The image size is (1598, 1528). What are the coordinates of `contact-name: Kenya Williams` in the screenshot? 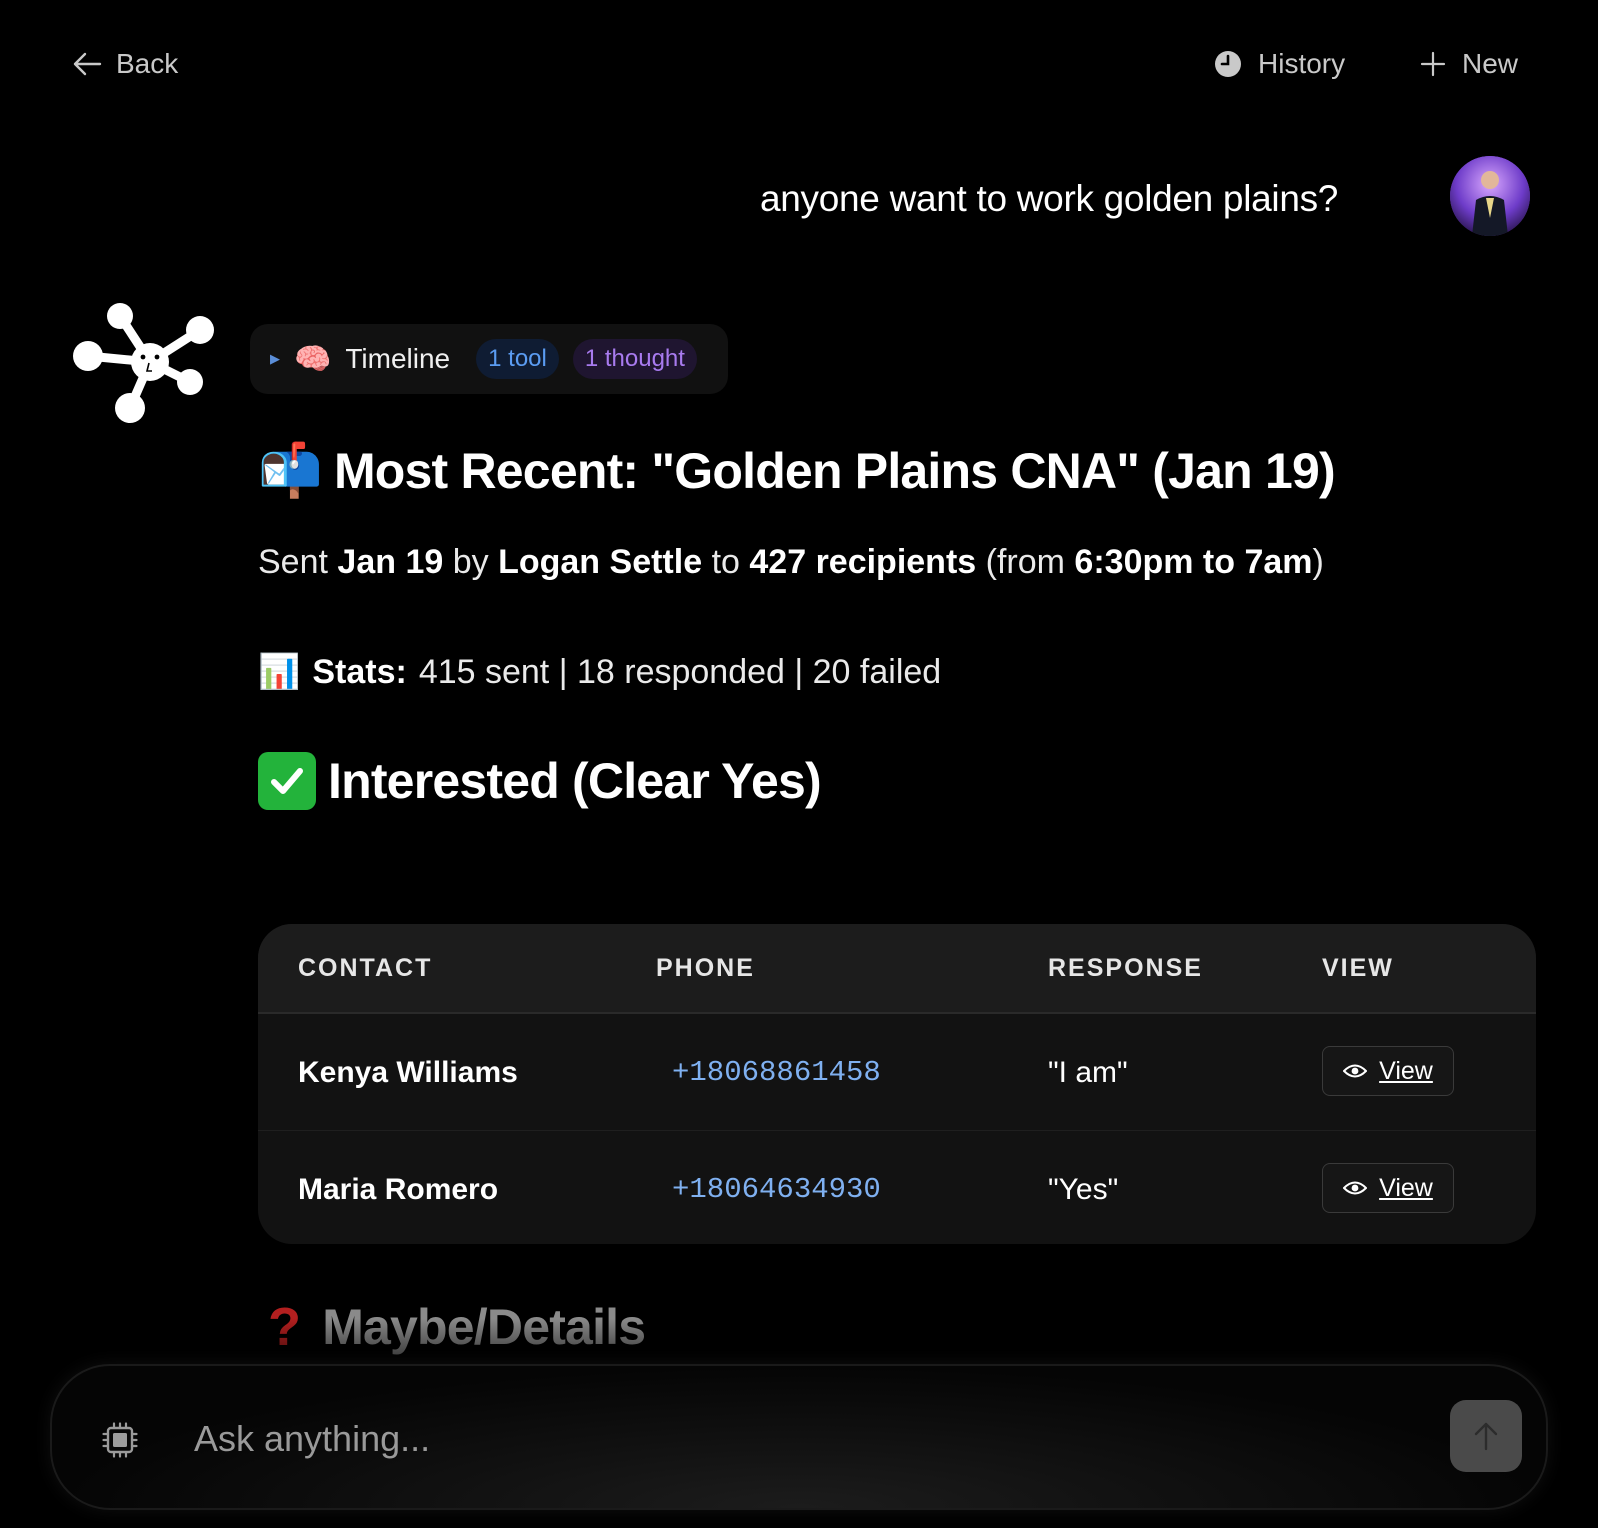 It's located at (408, 1072).